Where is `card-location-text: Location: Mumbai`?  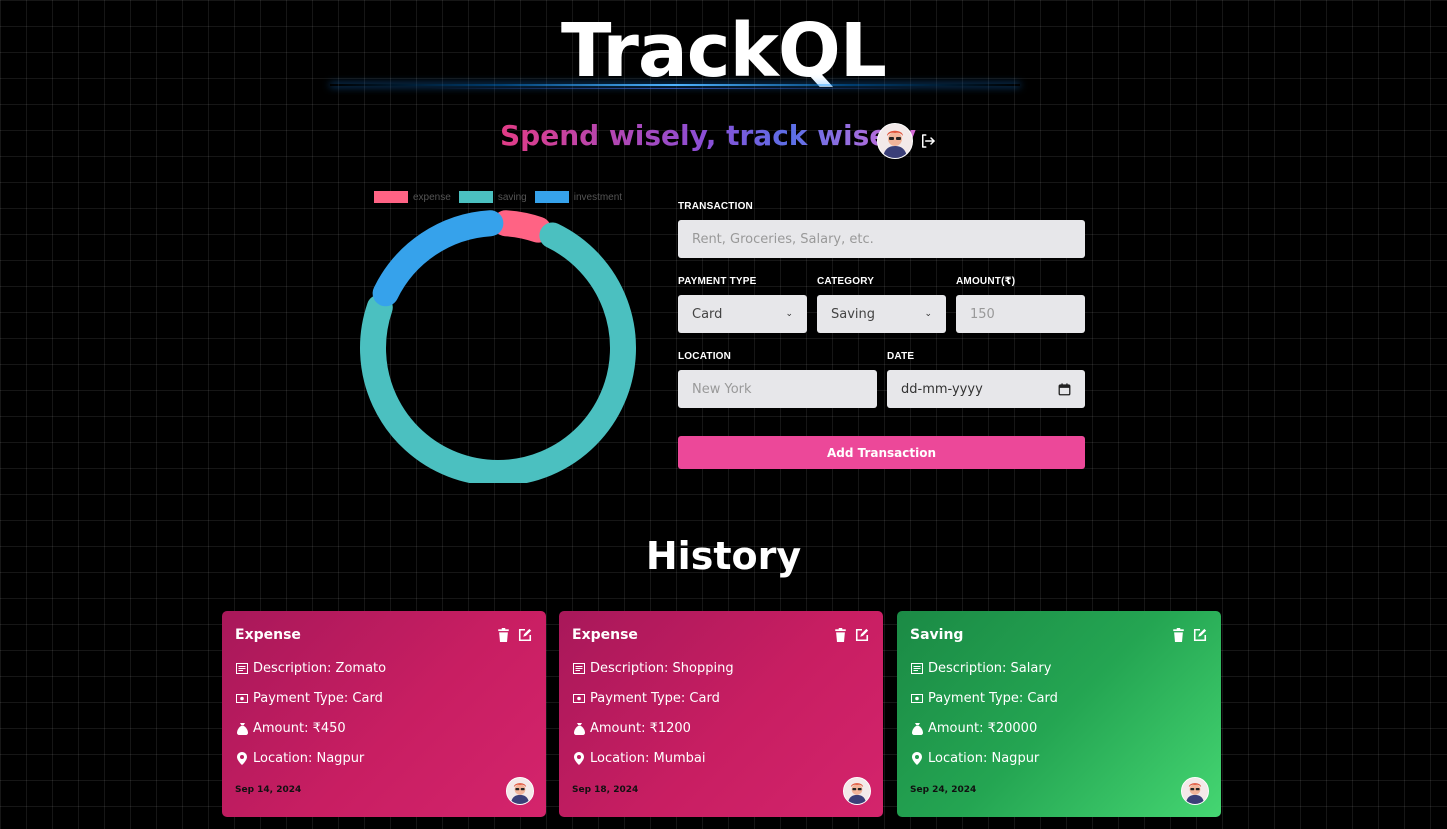 card-location-text: Location: Mumbai is located at coordinates (648, 758).